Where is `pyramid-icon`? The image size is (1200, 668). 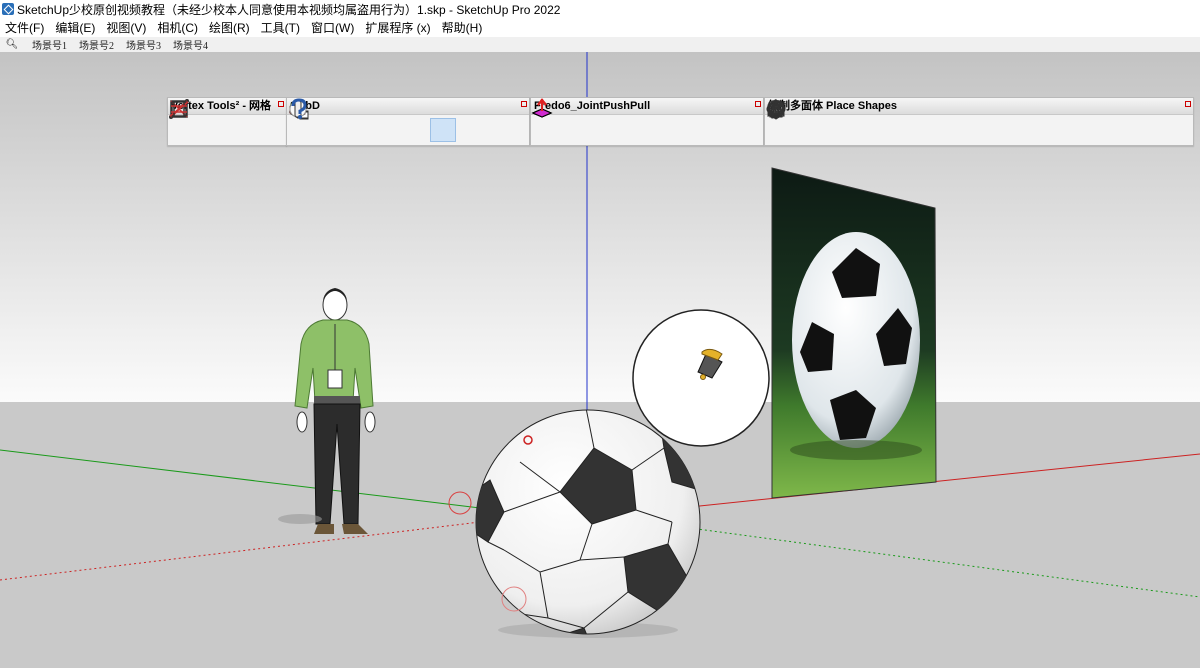 pyramid-icon is located at coordinates (822, 120).